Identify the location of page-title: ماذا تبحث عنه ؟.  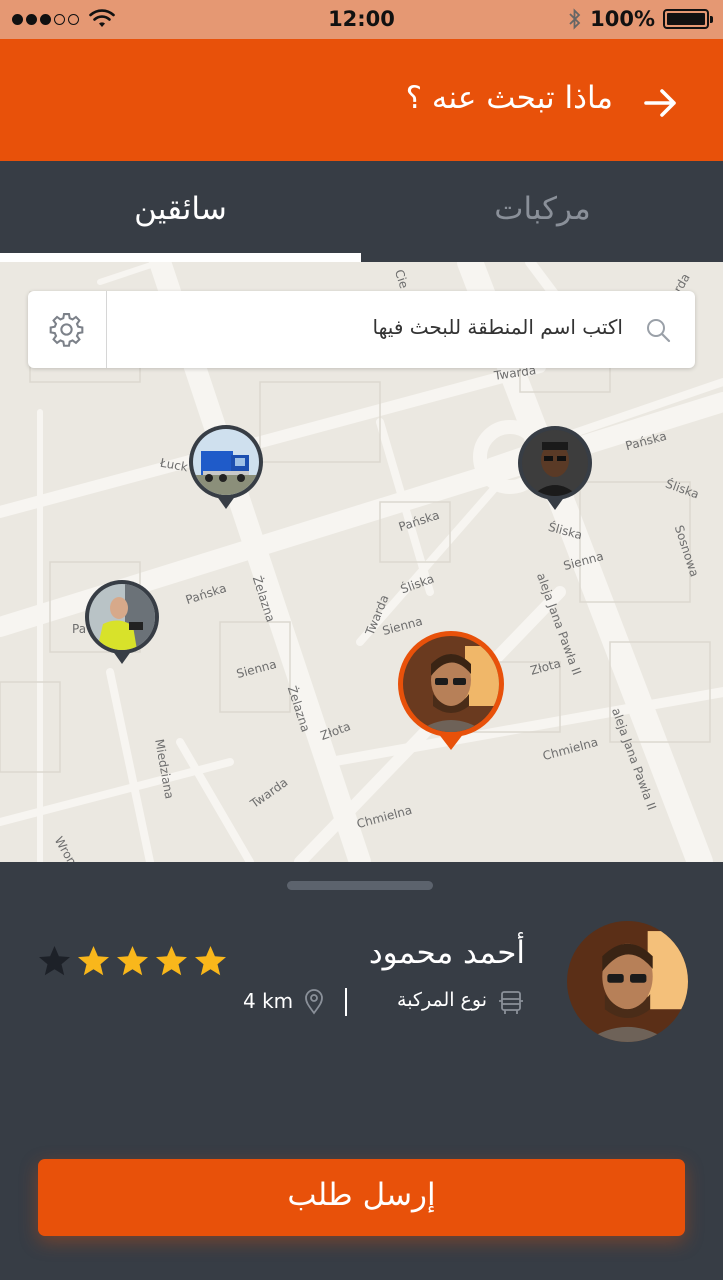
(509, 98).